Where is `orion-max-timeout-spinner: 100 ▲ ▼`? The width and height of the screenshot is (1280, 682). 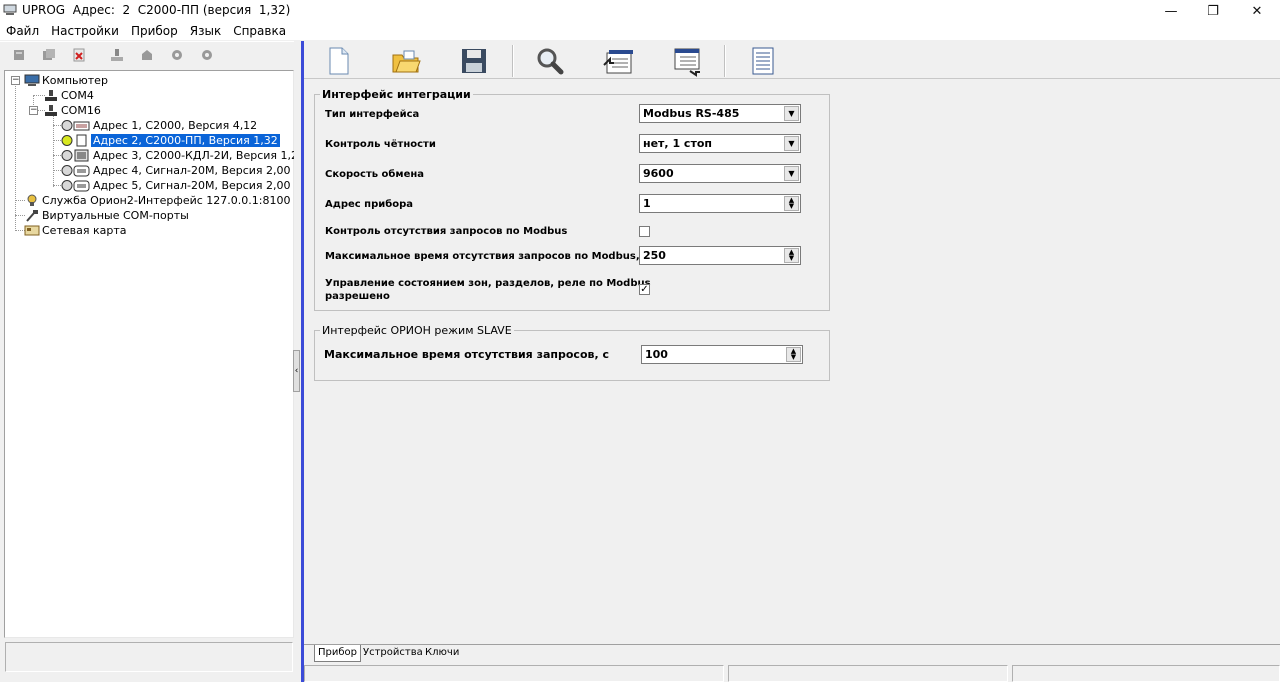
orion-max-timeout-spinner: 100 ▲ ▼ is located at coordinates (722, 354).